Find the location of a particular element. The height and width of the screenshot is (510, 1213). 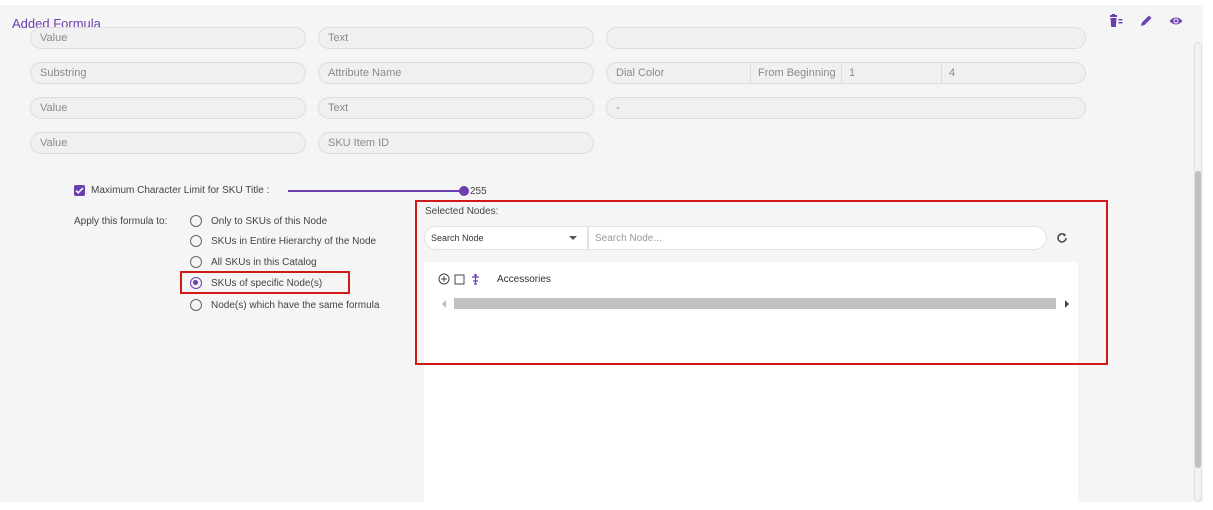

vertical-scrollbar is located at coordinates (1198, 272).